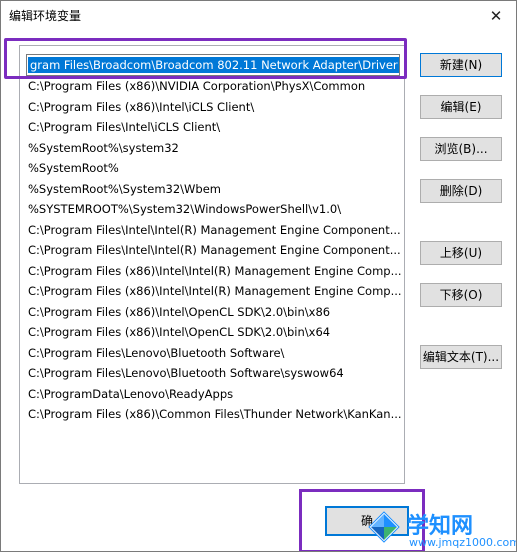  I want to click on close-button: ✕, so click(496, 16).